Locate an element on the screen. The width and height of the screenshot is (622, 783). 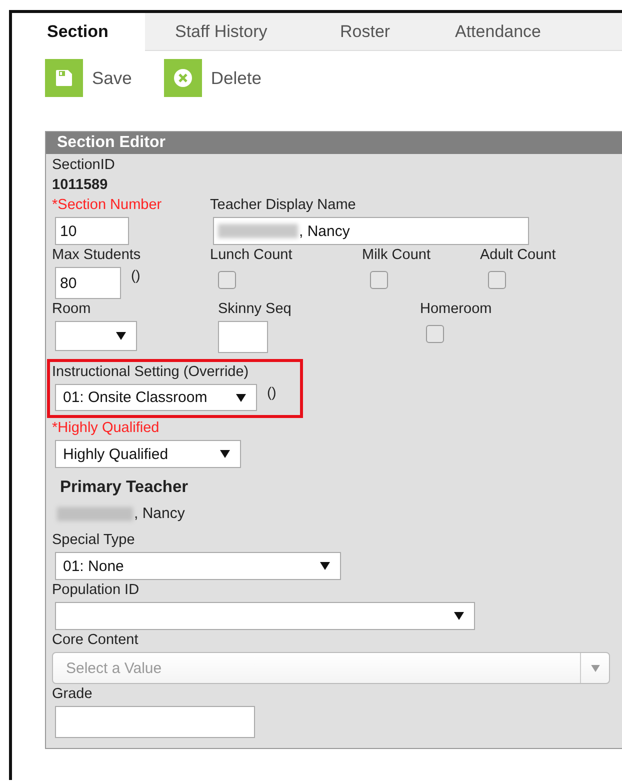
delete-button: Delete is located at coordinates (213, 78).